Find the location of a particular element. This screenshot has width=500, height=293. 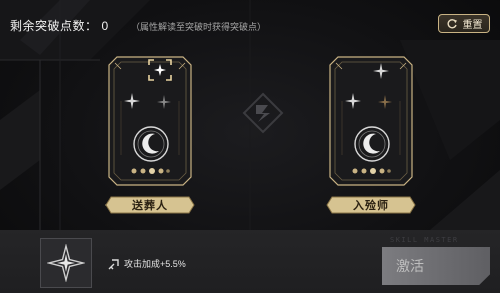

activate-label: 激活 is located at coordinates (410, 266).